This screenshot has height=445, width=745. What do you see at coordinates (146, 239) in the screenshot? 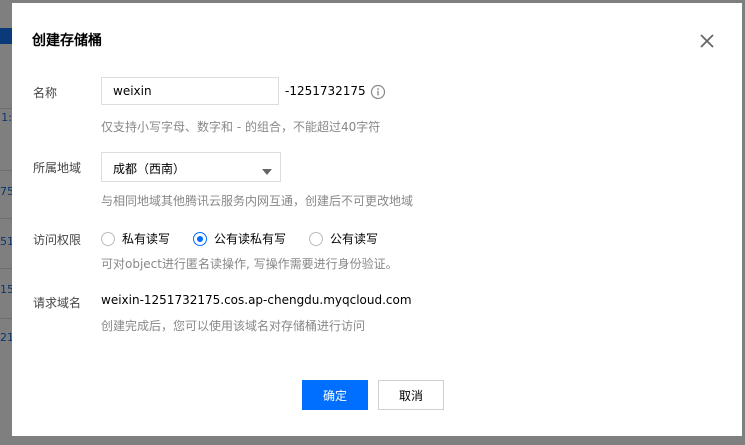
I see `radio-label: 私有读写` at bounding box center [146, 239].